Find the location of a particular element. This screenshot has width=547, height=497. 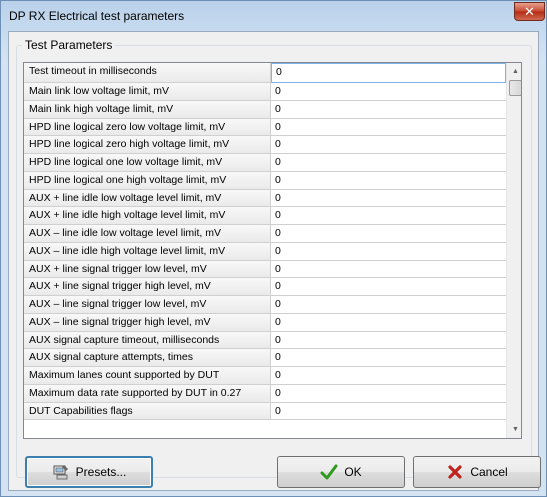

scroll-up-icon: ▲ is located at coordinates (514, 71).